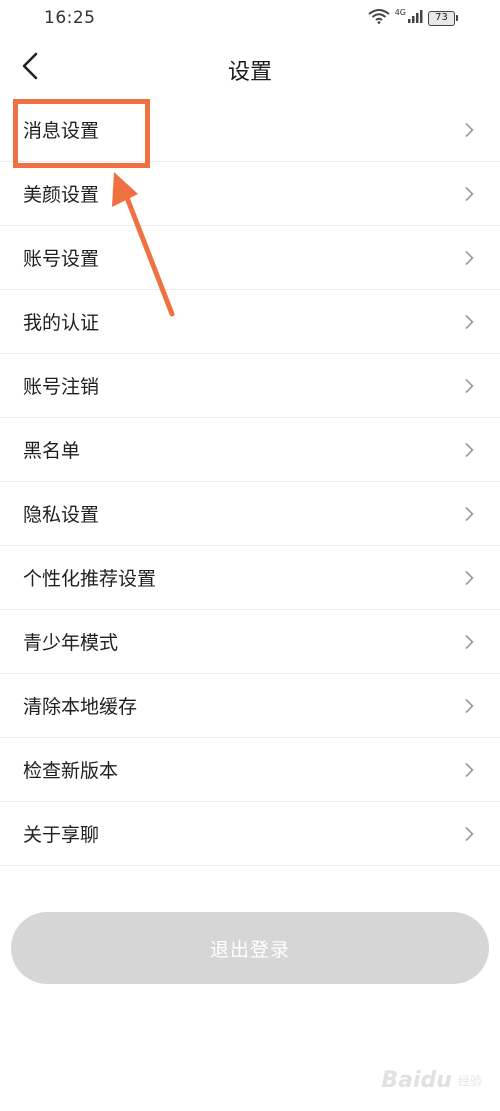 This screenshot has height=1111, width=500. I want to click on settings-item-check-update: 检查新版本, so click(250, 770).